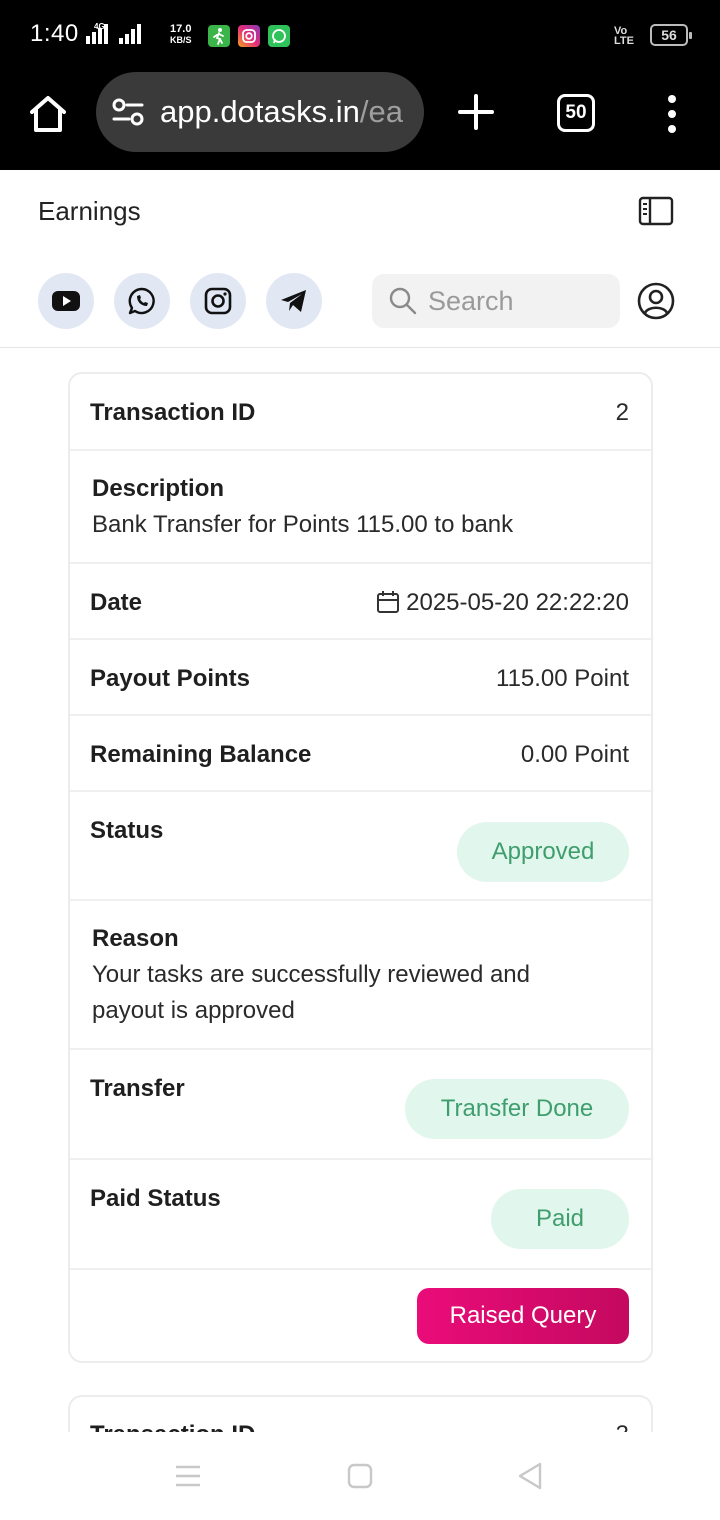  I want to click on signal-indicator: 4G, so click(117, 33).